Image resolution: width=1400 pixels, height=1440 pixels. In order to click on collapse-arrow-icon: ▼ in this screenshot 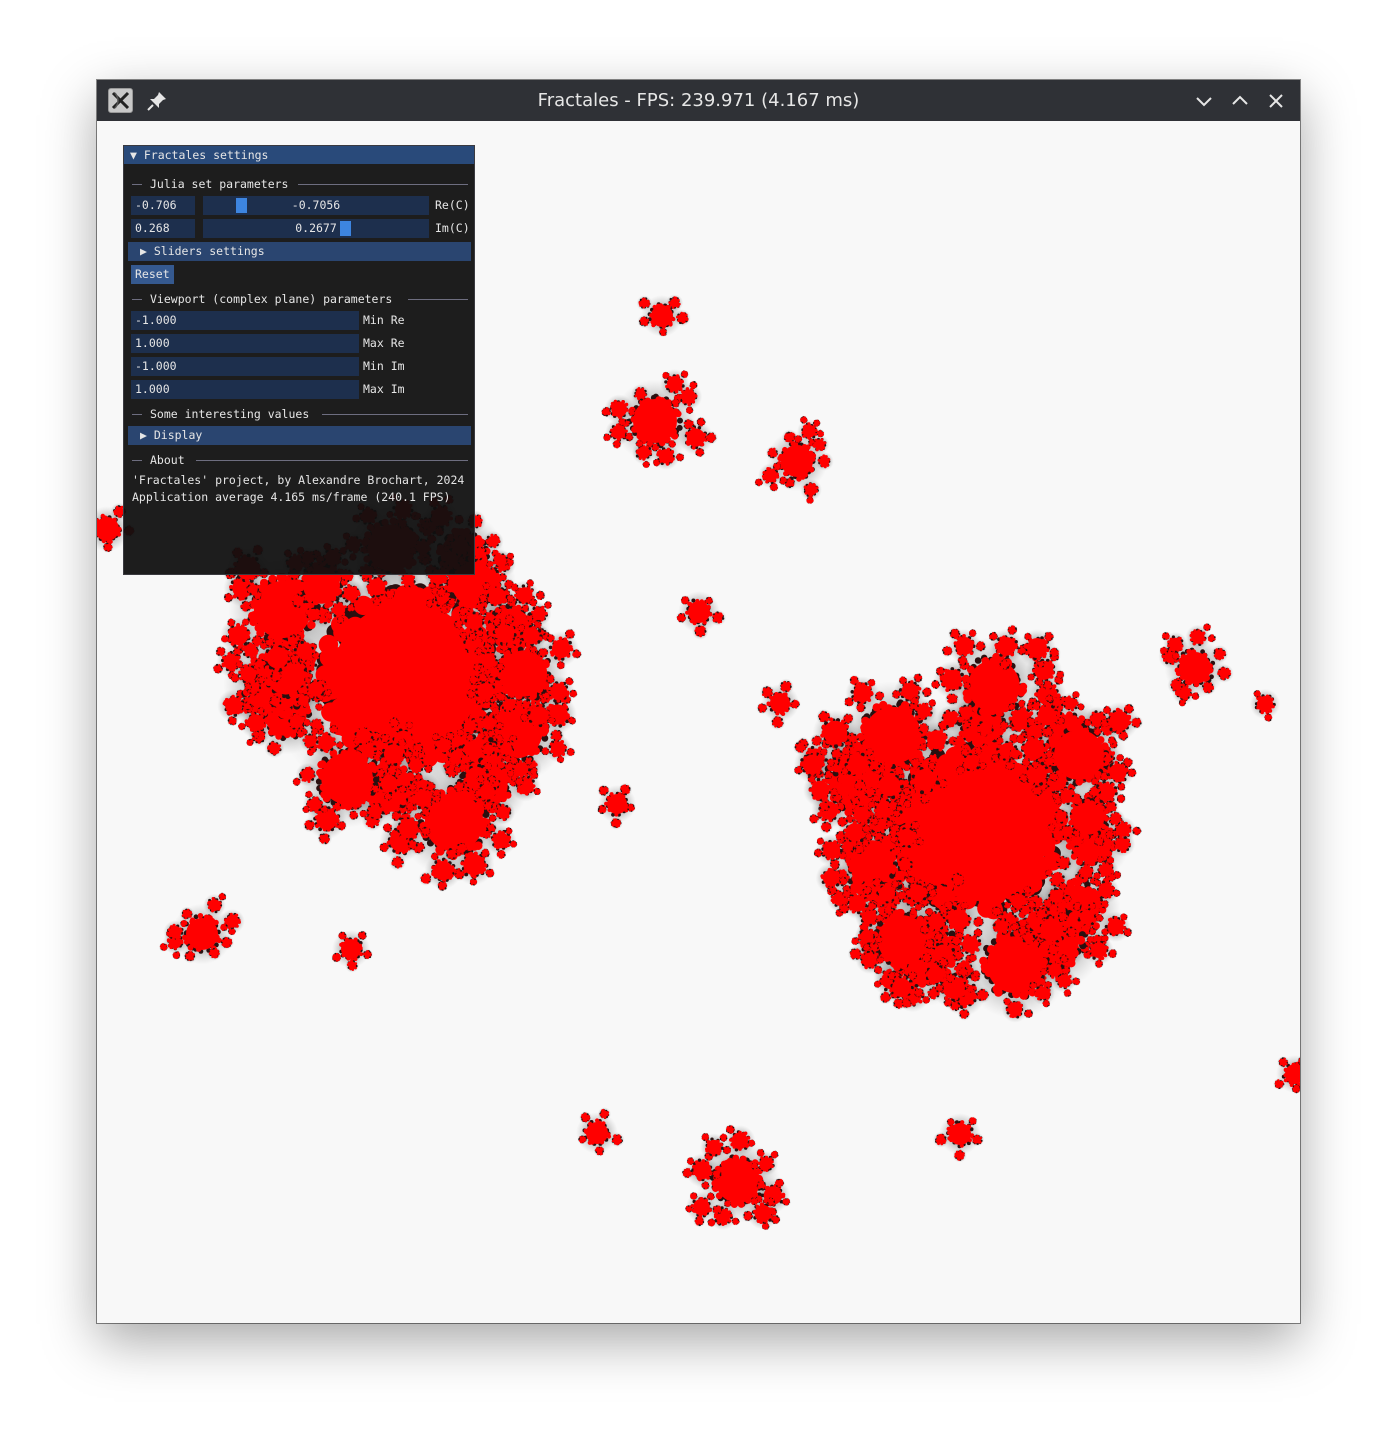, I will do `click(137, 155)`.